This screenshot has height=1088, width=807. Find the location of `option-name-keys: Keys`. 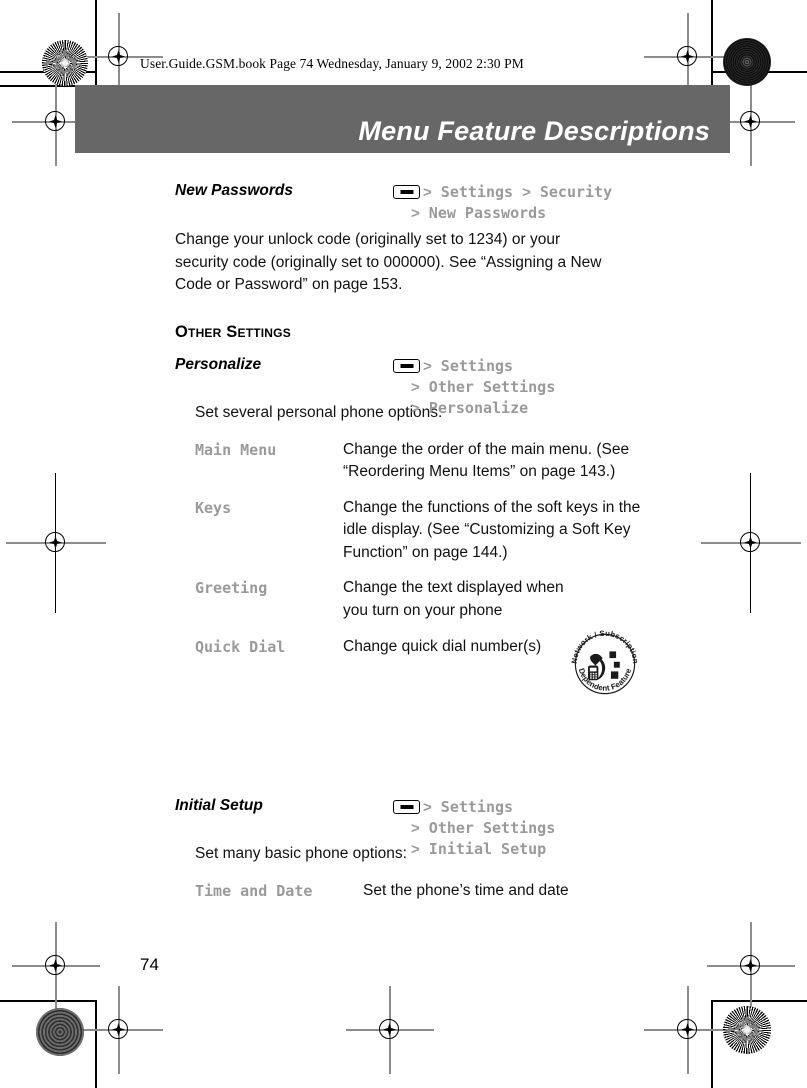

option-name-keys: Keys is located at coordinates (213, 507).